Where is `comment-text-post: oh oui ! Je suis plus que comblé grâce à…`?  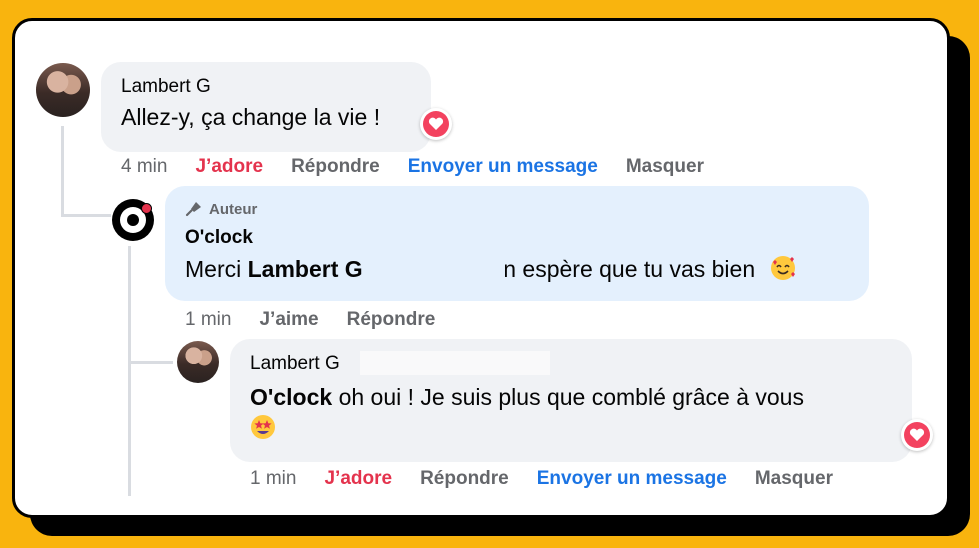
comment-text-post: oh oui ! Je suis plus que comblé grâce à… is located at coordinates (568, 397).